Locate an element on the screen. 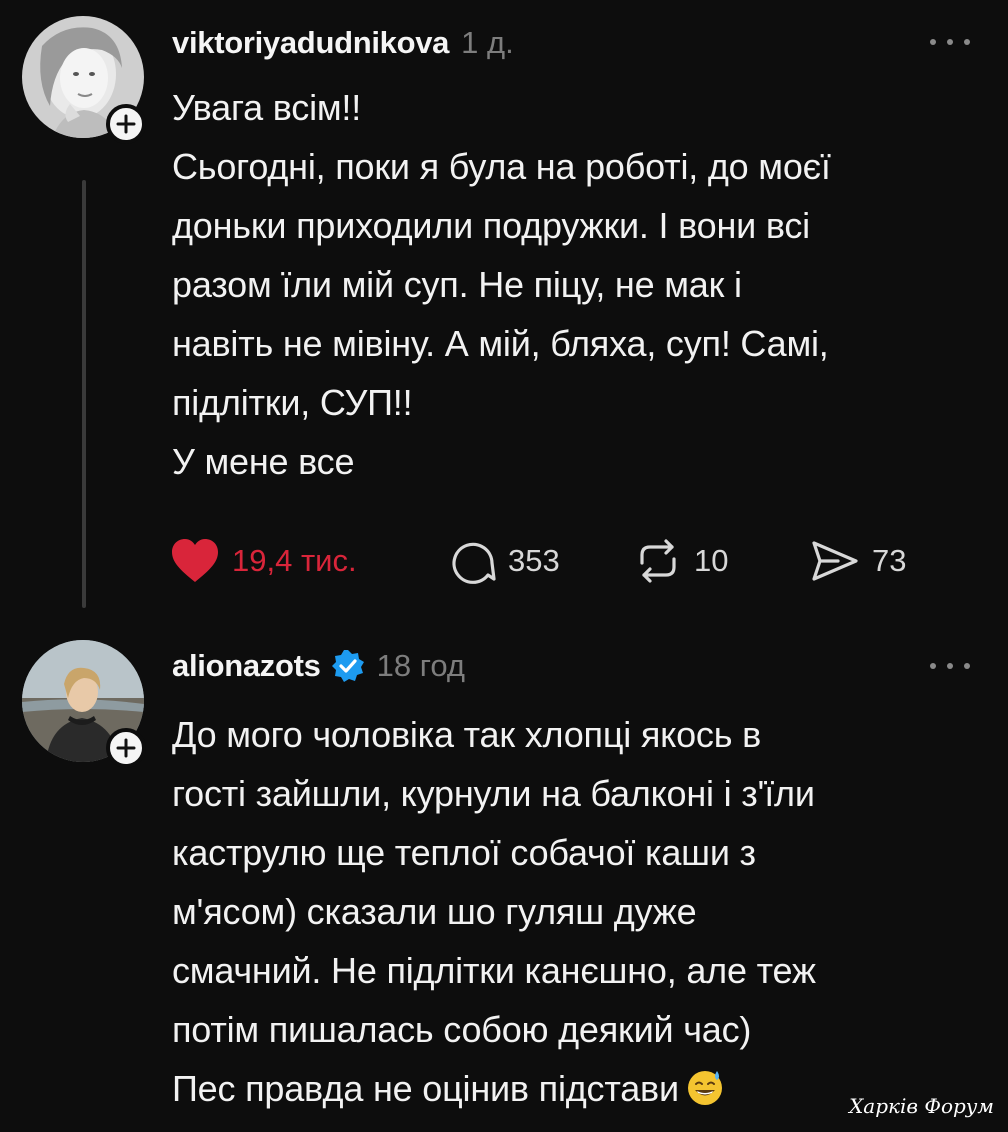  share-button: 73 is located at coordinates (858, 561).